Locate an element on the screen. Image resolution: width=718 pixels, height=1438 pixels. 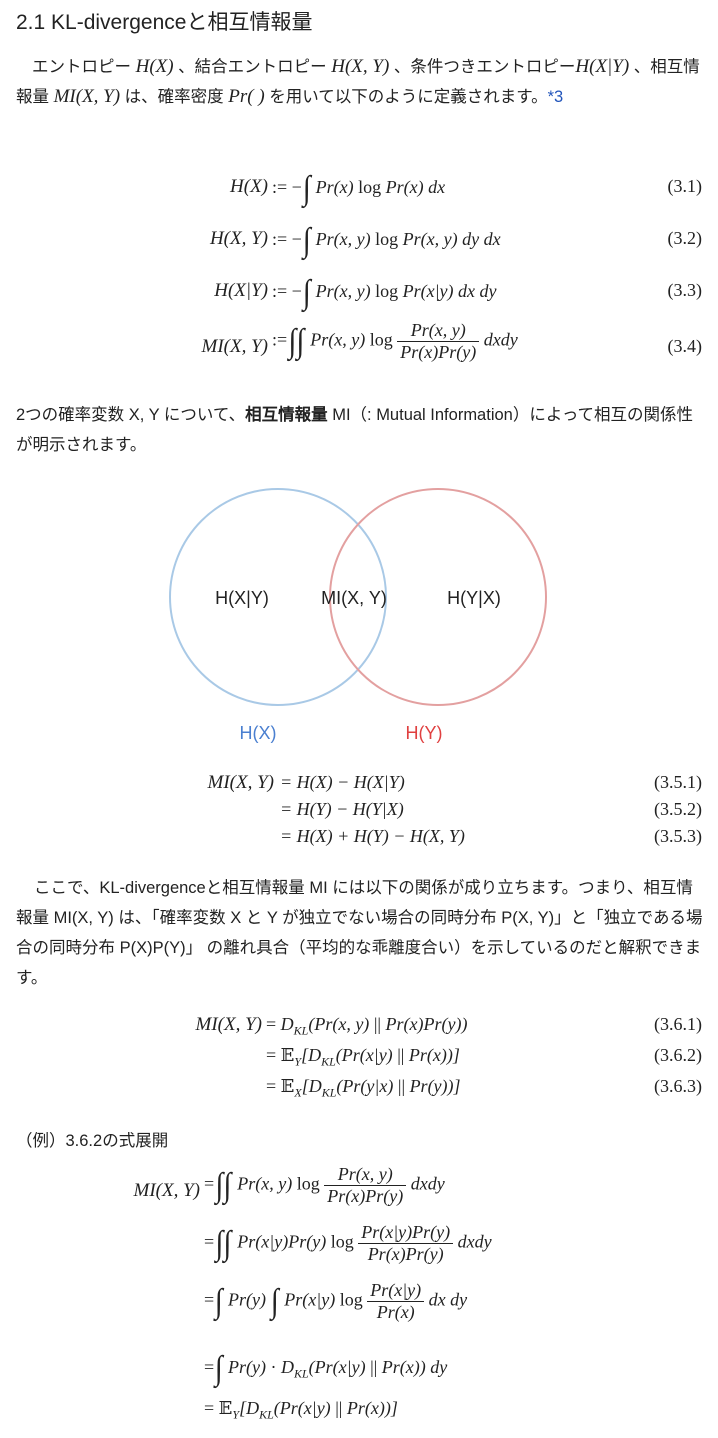
math-conditional-entropy: H(X|Y) is located at coordinates (602, 66).